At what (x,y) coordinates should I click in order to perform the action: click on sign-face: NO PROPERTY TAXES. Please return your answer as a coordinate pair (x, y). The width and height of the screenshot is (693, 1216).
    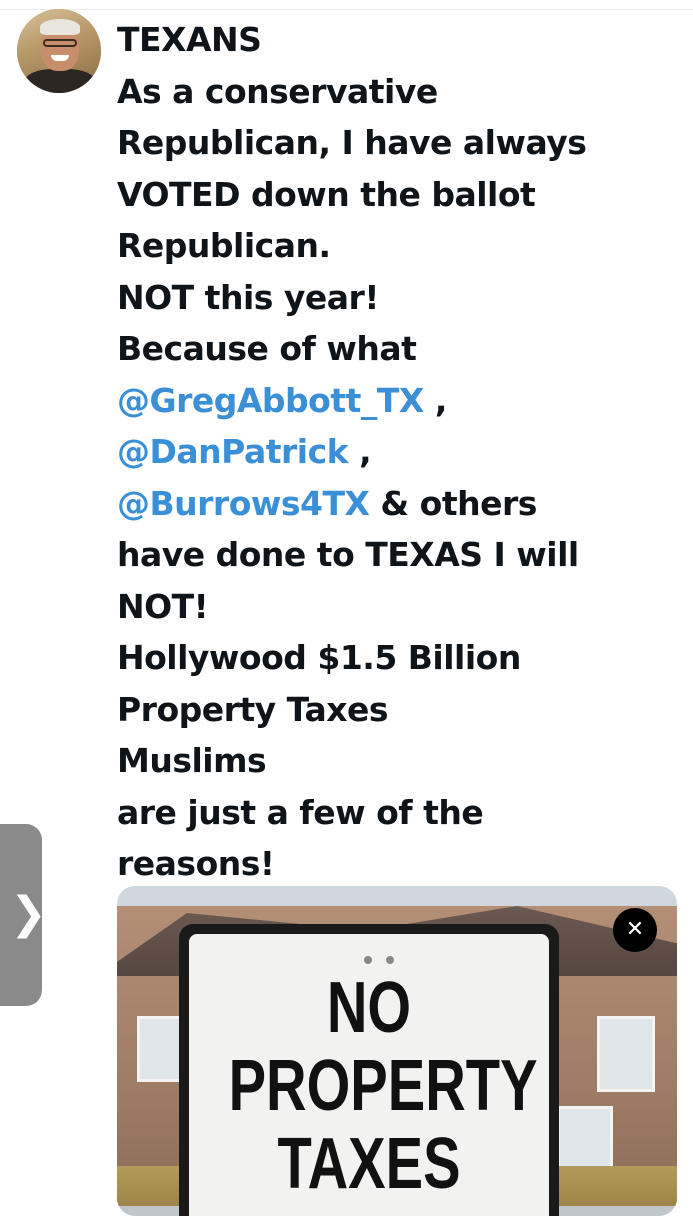
    Looking at the image, I should click on (369, 1075).